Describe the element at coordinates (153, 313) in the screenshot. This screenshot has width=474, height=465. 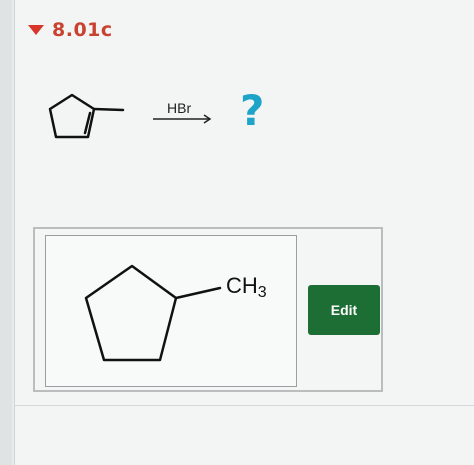
I see `methylcyclopentane-structure` at that location.